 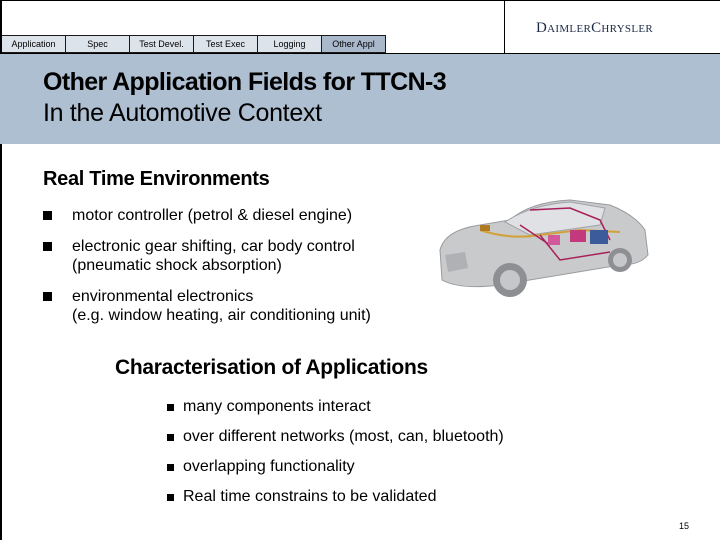 I want to click on tab-application: Application, so click(x=34, y=44).